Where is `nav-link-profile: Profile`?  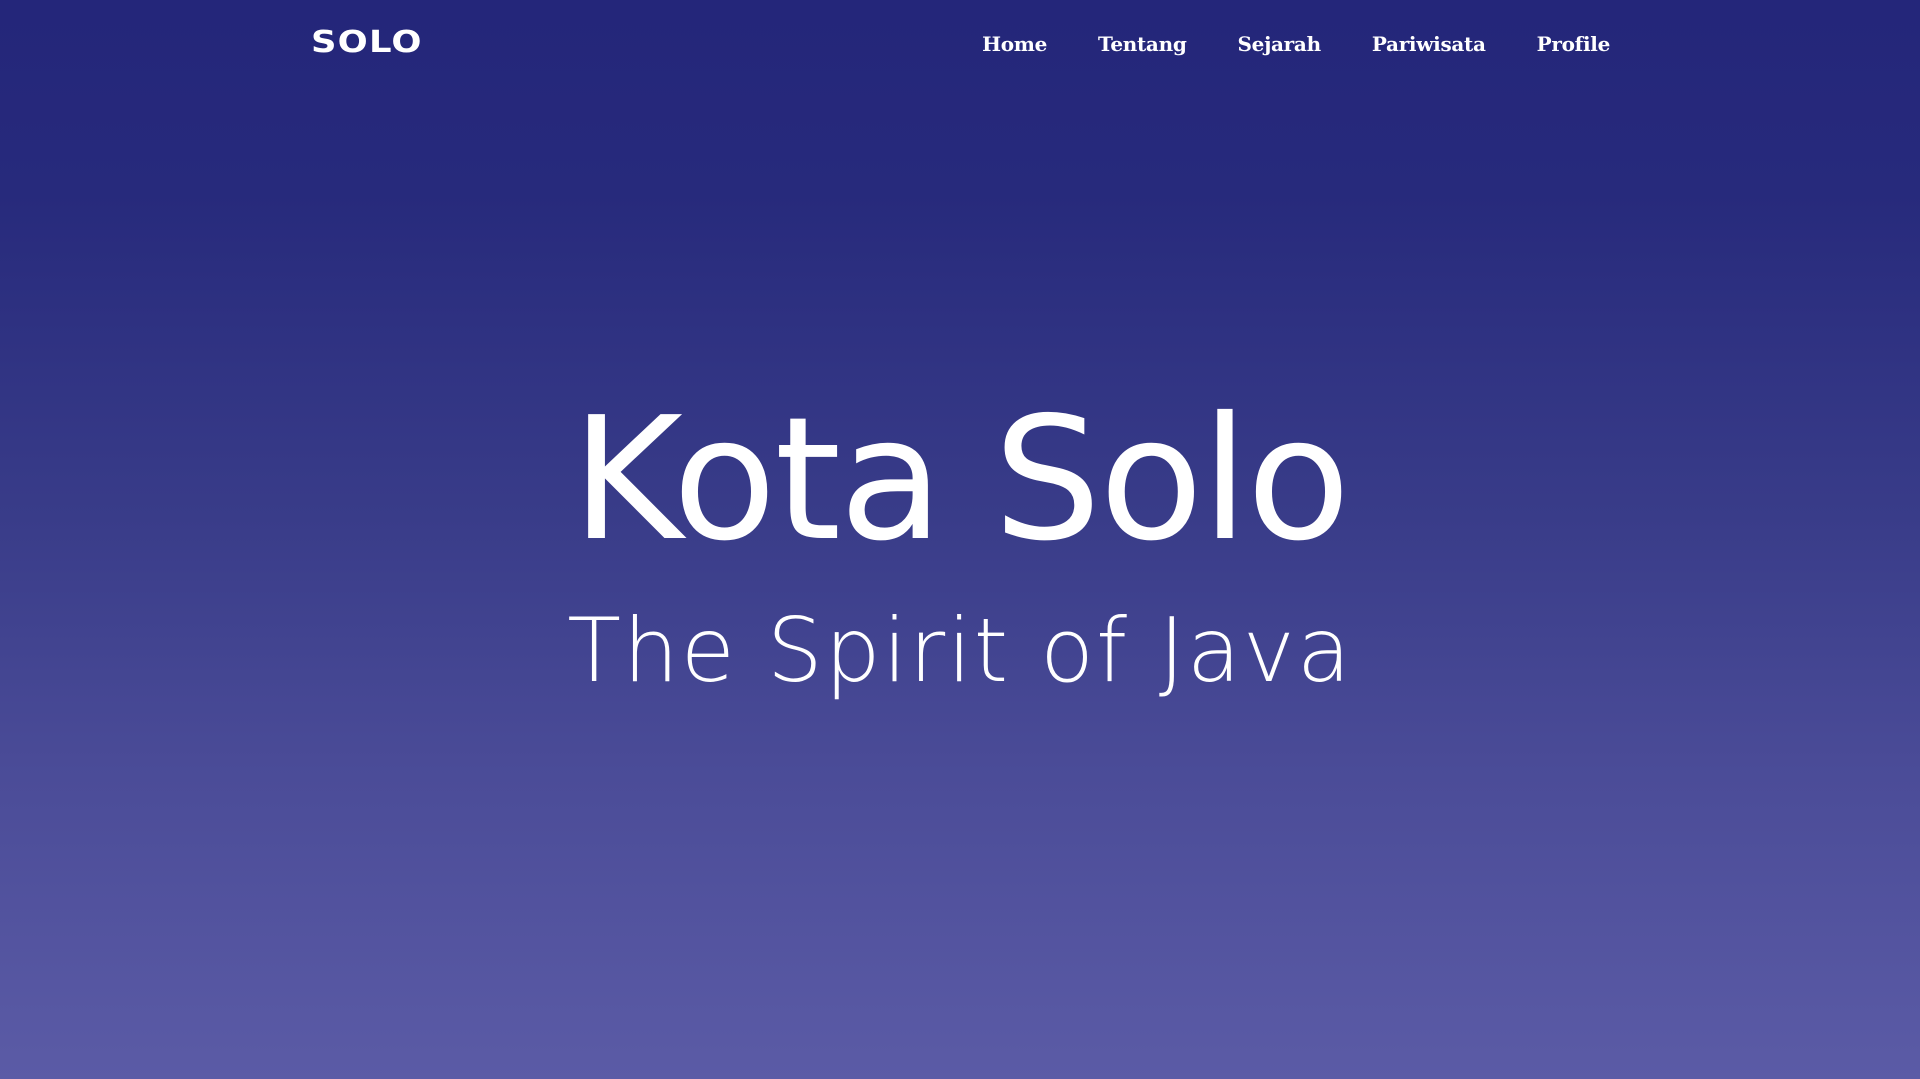 nav-link-profile: Profile is located at coordinates (1574, 44).